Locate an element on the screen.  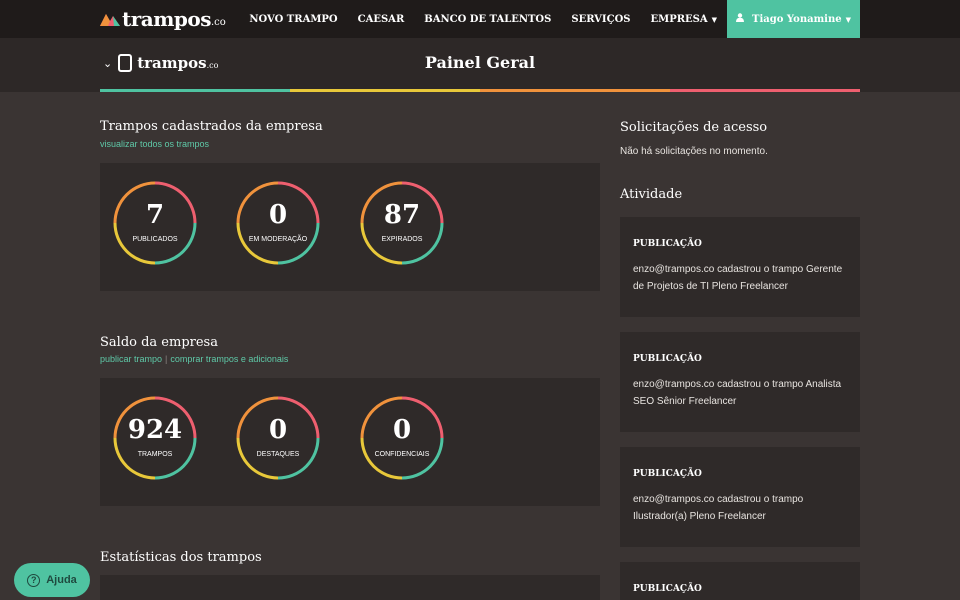
balance-section-title: Saldo da empresa is located at coordinates (159, 342).